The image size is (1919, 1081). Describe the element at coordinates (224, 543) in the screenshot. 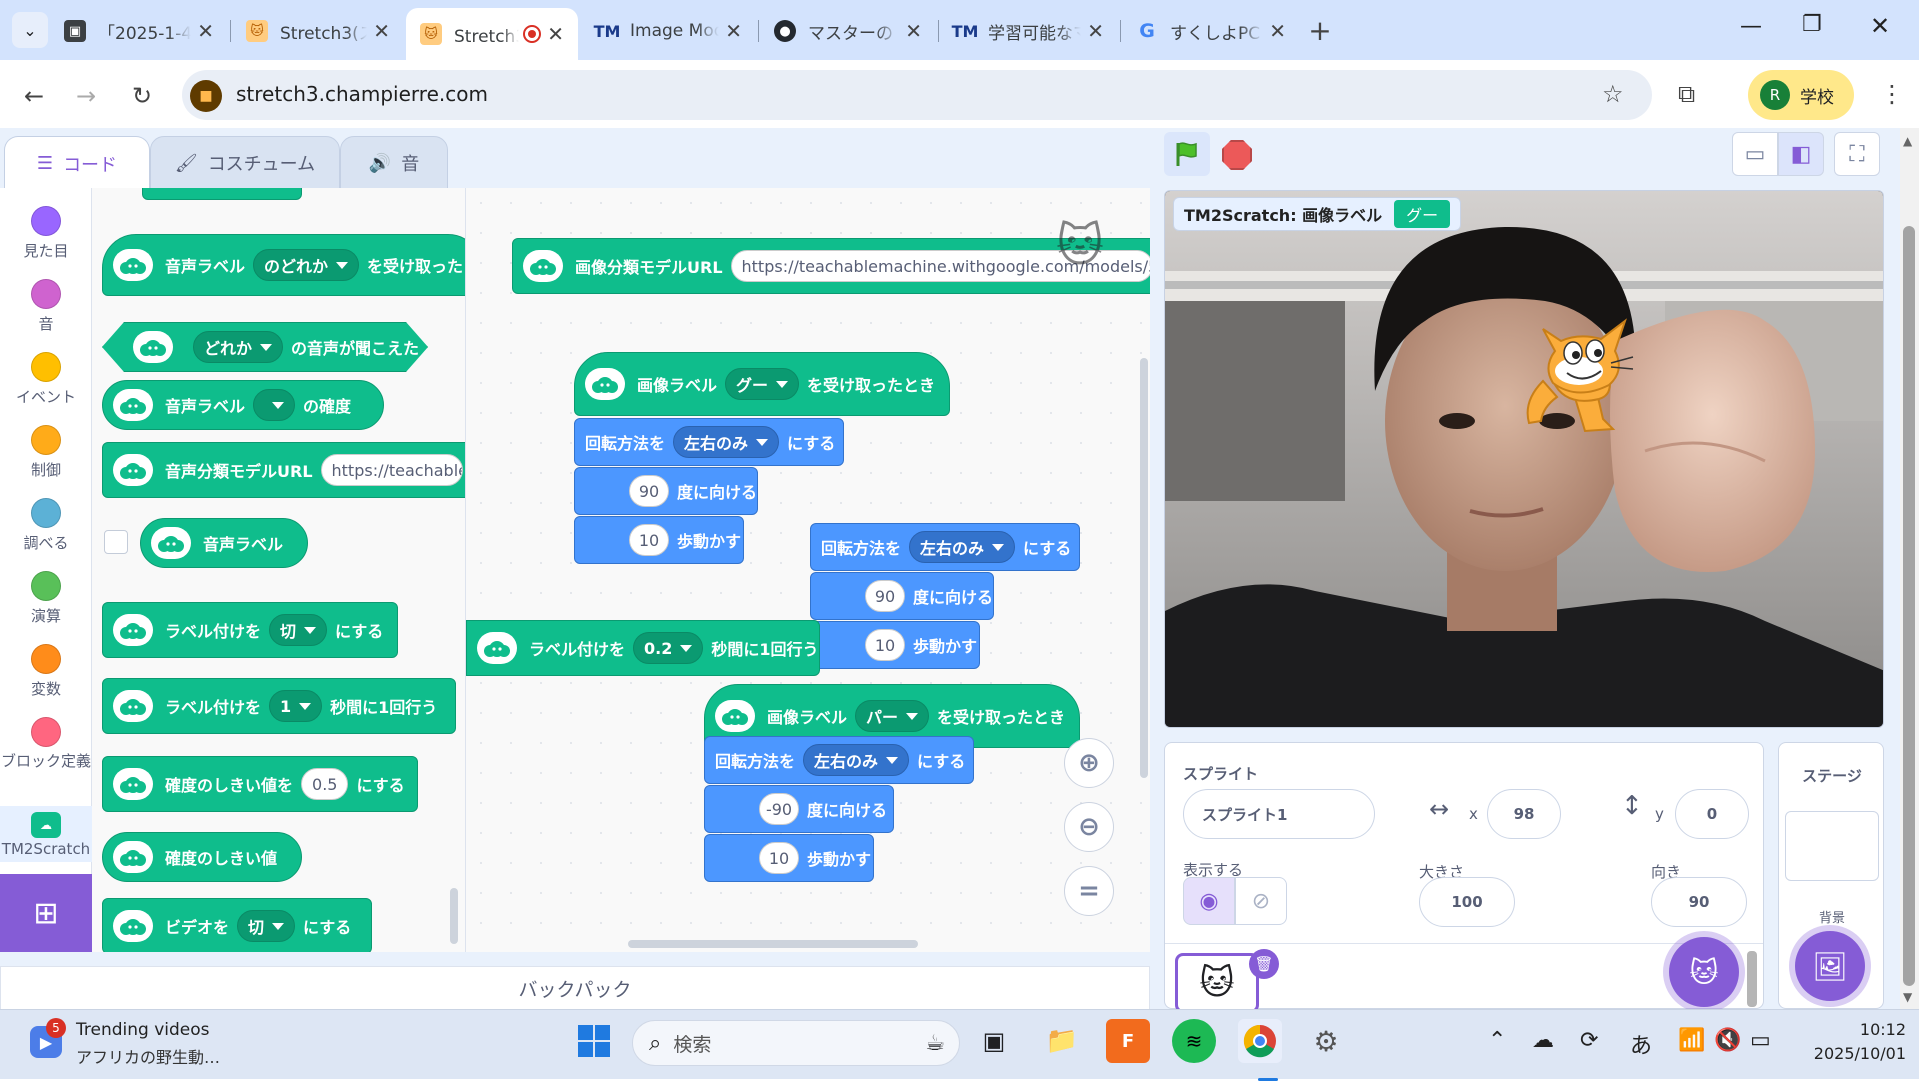

I see `palette-block-sound-label-reporter: 音声ラベル` at that location.